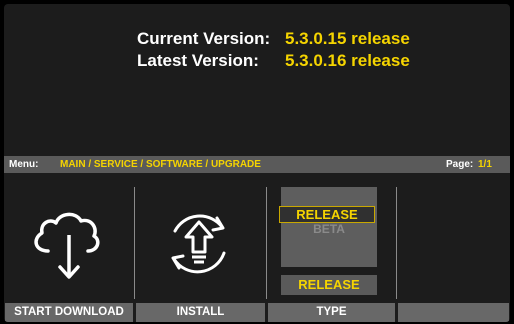 The width and height of the screenshot is (514, 324). Describe the element at coordinates (347, 38) in the screenshot. I see `current-version-value: 5.3.0.15 release` at that location.